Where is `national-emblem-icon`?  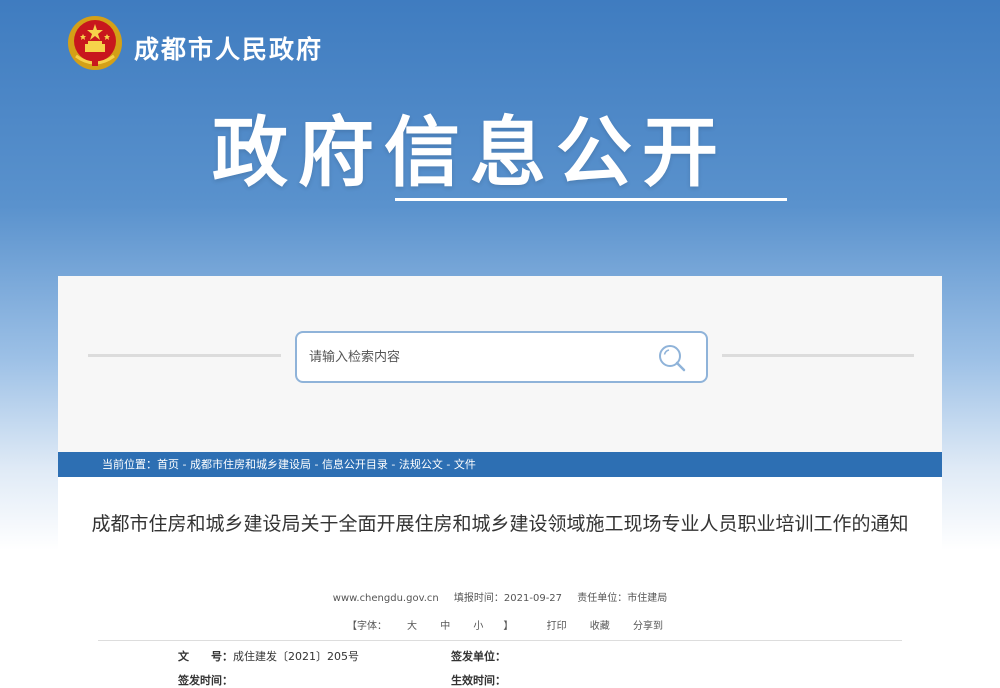 national-emblem-icon is located at coordinates (95, 43).